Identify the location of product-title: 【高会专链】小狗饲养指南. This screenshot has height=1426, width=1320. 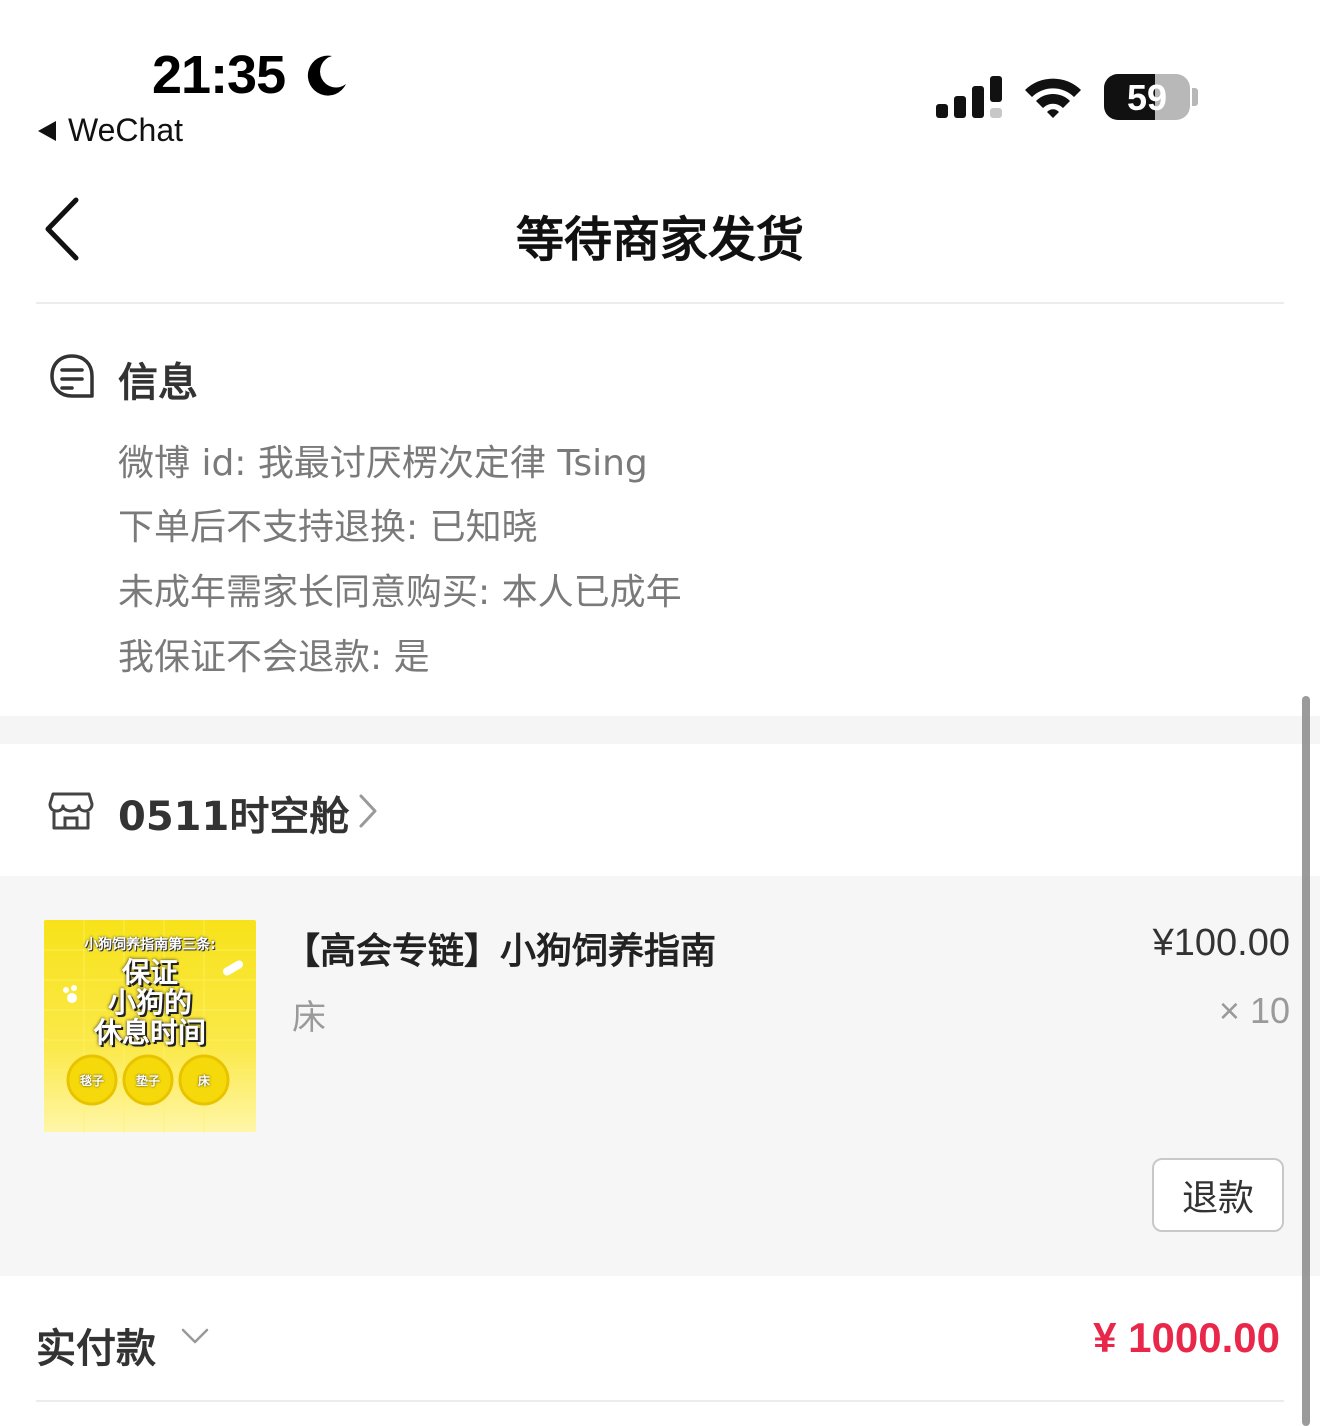
(500, 948).